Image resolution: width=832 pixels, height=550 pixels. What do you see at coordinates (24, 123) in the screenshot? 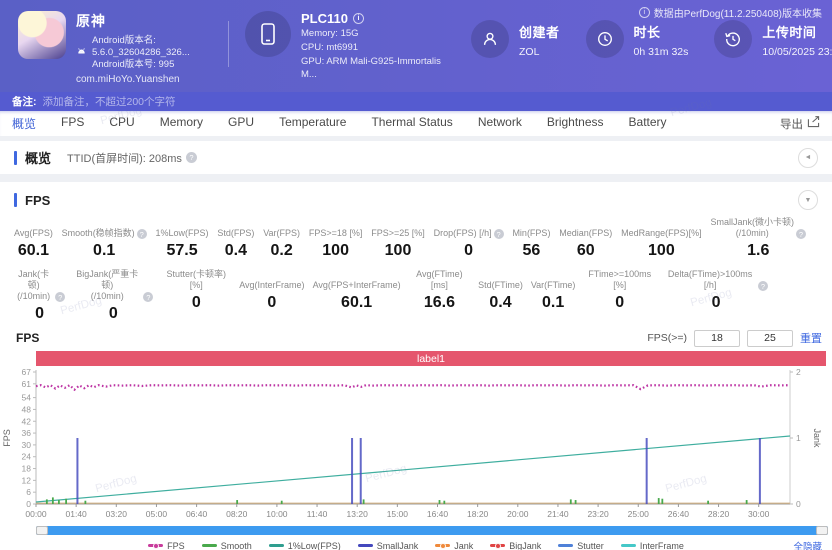
I see `tab-概览: 概览` at bounding box center [24, 123].